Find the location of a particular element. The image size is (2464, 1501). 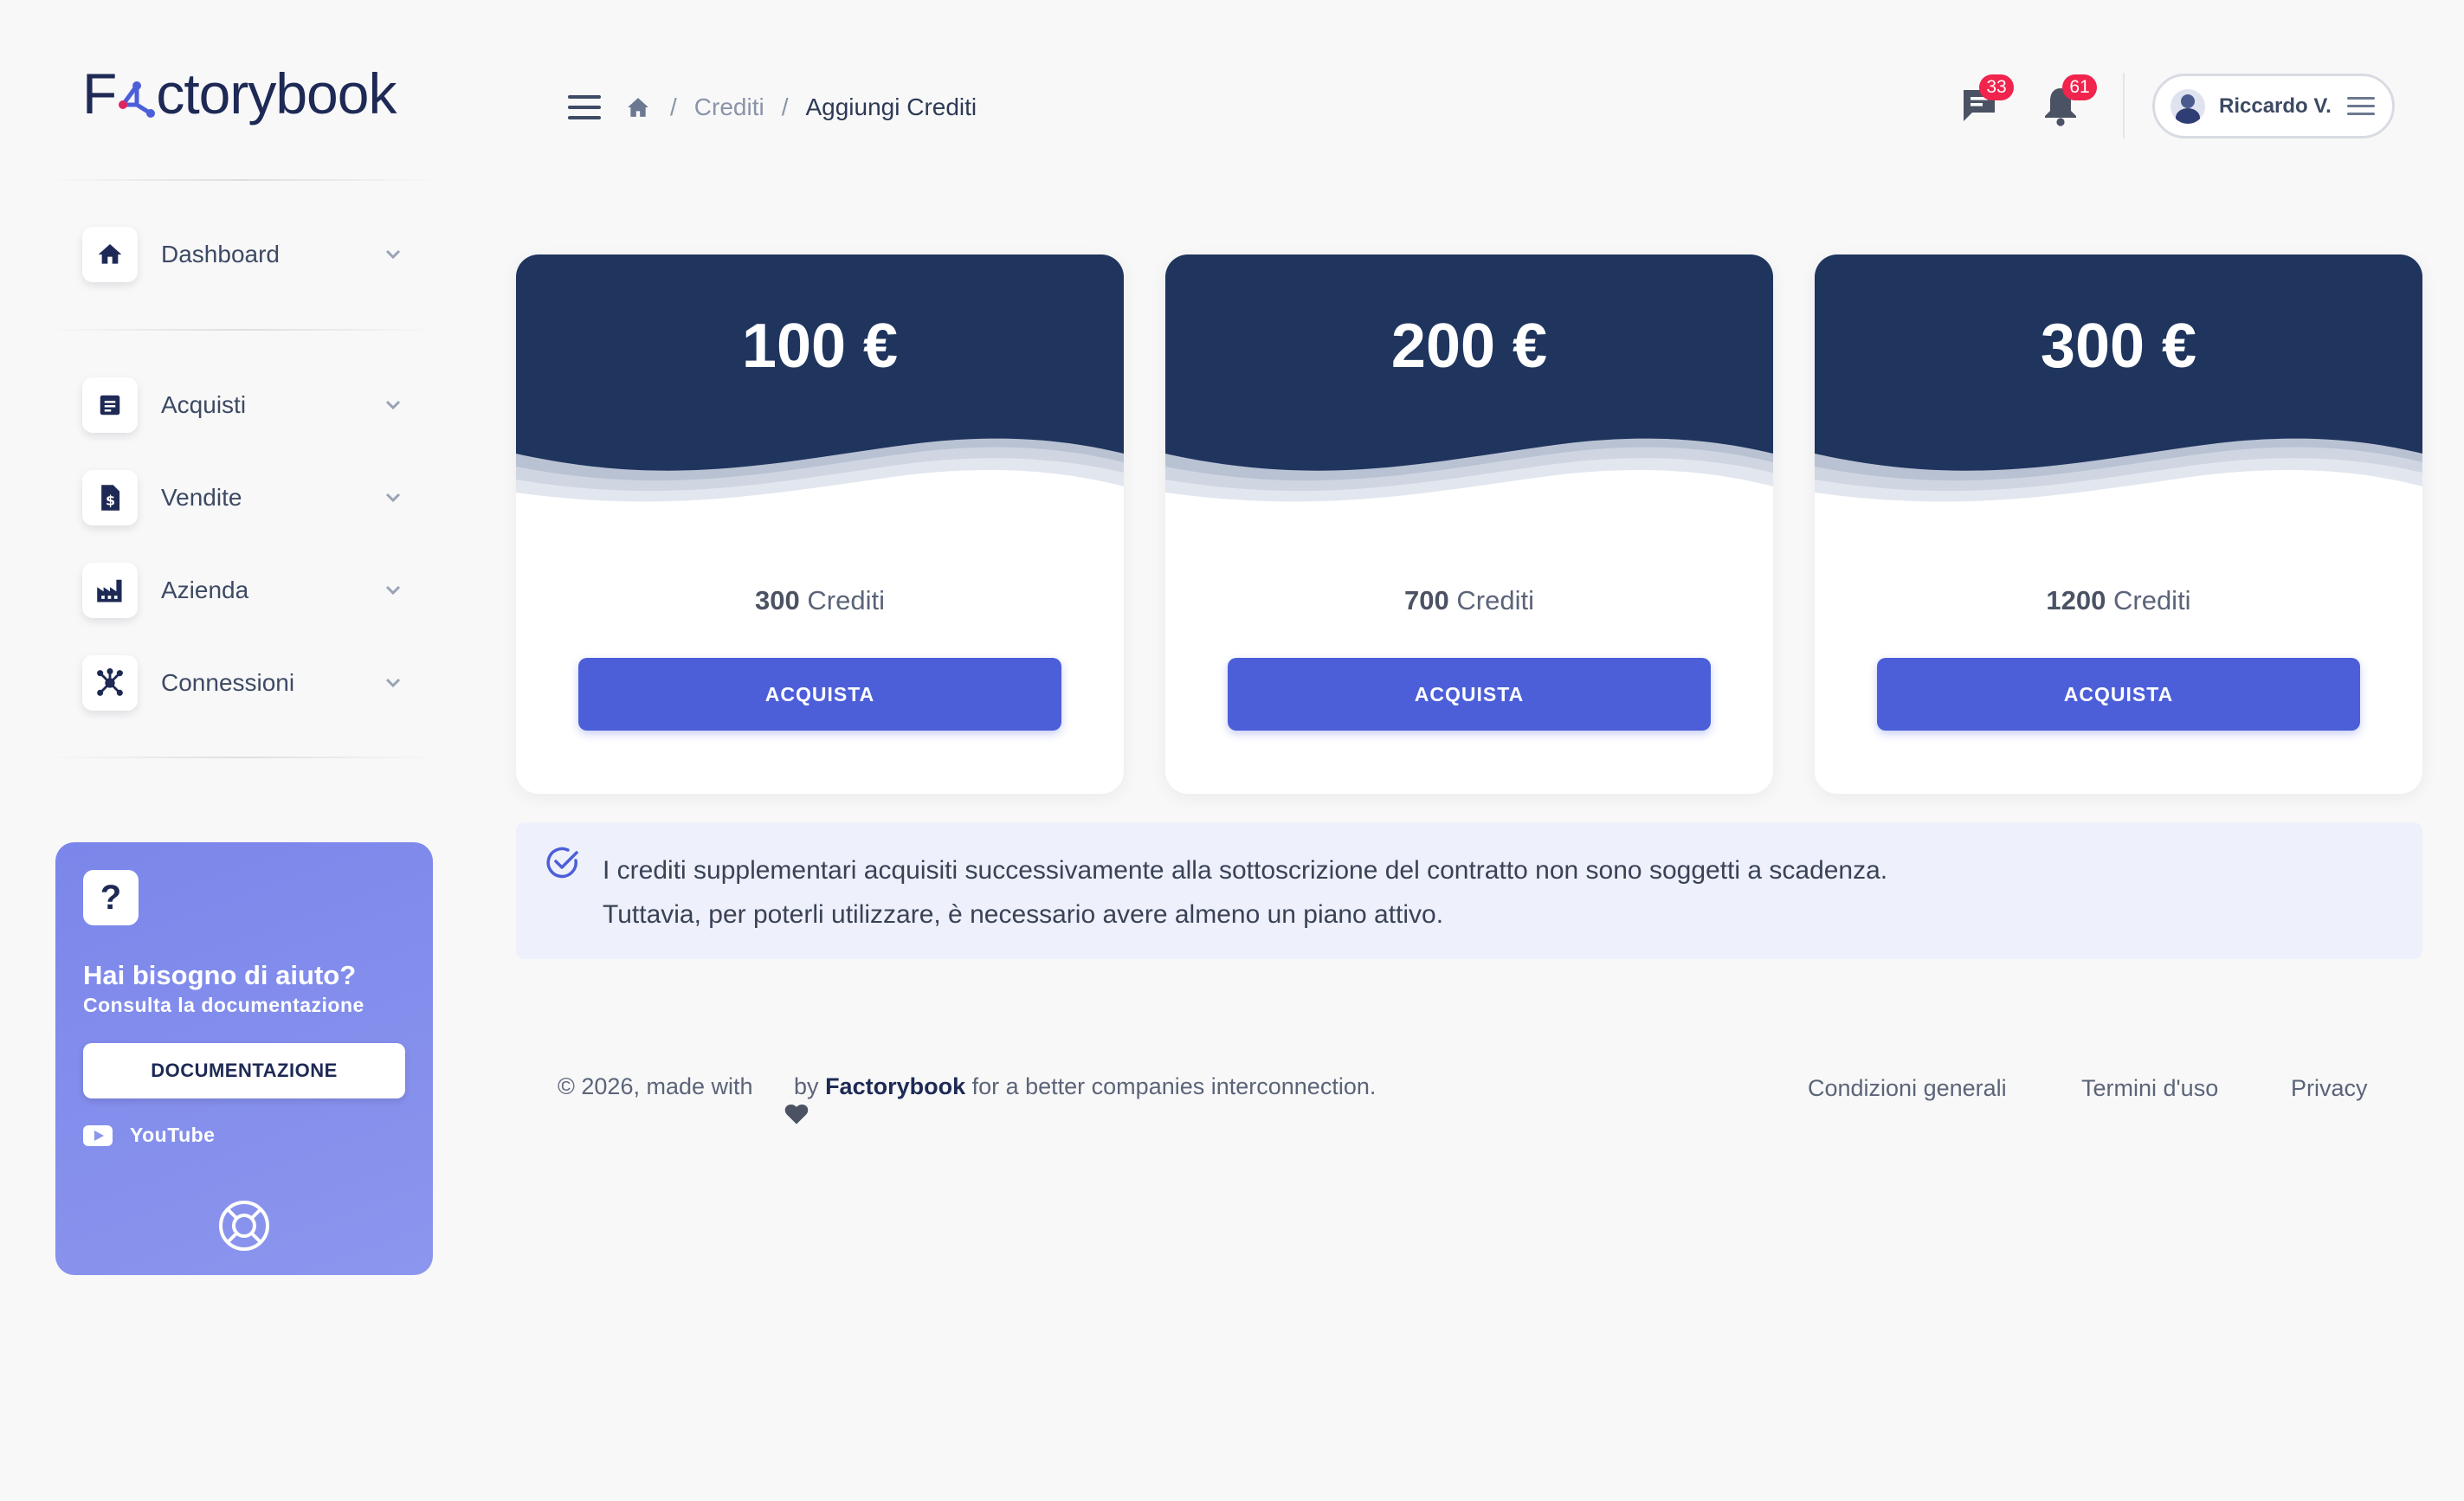

breadcrumb-current: Aggiungi Crediti is located at coordinates (891, 106).